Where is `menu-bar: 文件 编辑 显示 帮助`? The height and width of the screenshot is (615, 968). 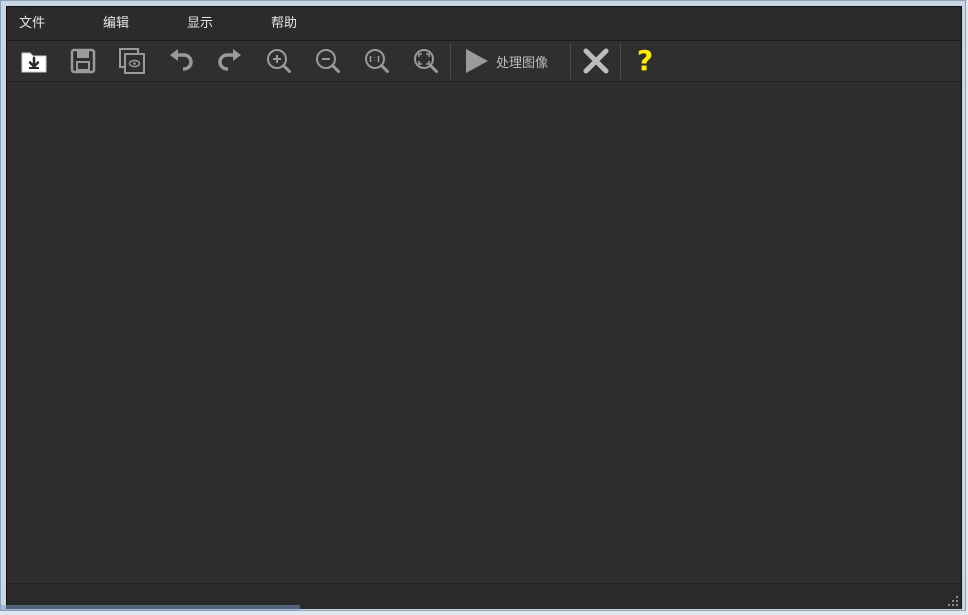 menu-bar: 文件 编辑 显示 帮助 is located at coordinates (484, 24).